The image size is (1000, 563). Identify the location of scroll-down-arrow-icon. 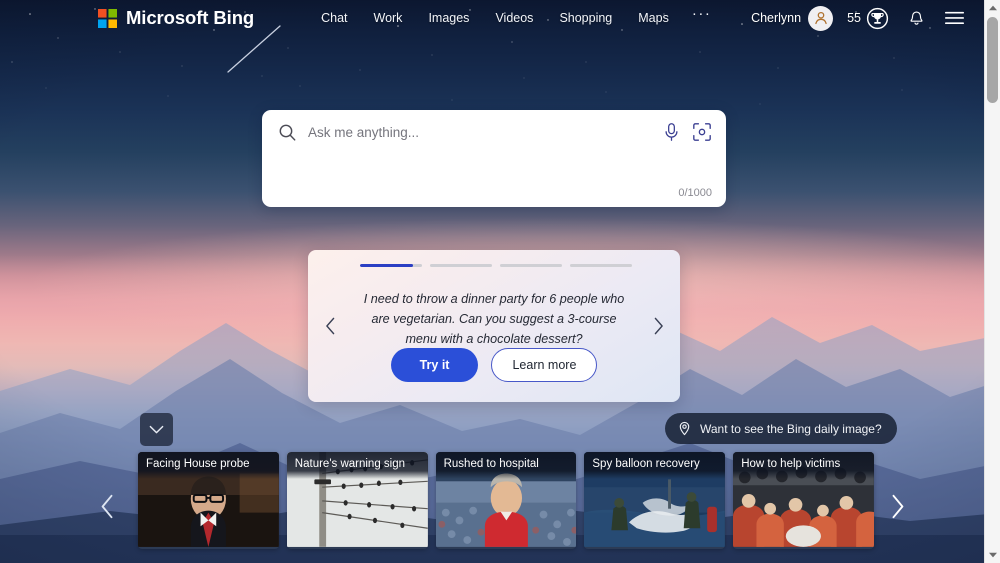
(993, 555).